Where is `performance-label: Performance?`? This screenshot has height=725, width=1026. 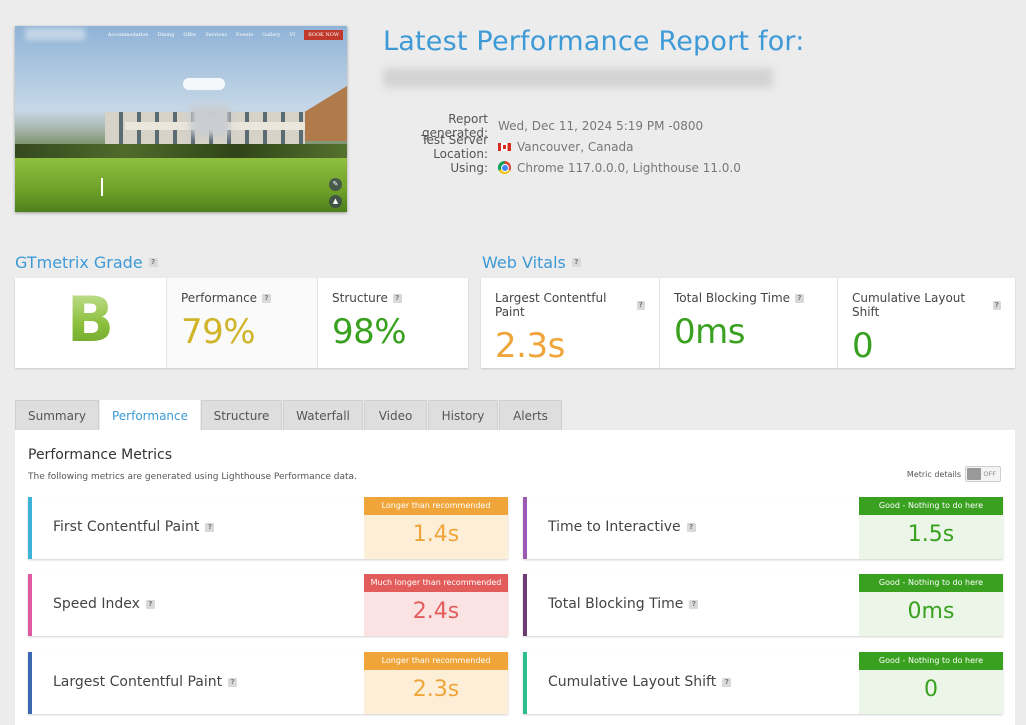 performance-label: Performance? is located at coordinates (242, 298).